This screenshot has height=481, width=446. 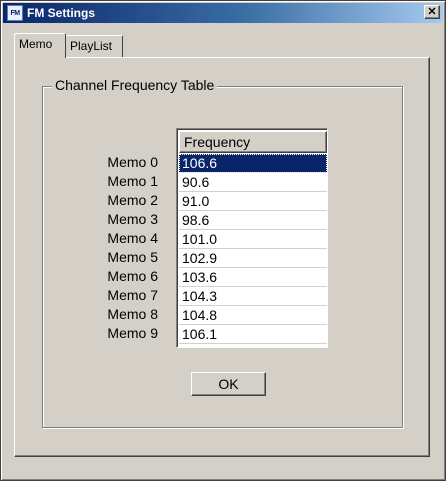 I want to click on frequency-row: 106.1, so click(x=253, y=334).